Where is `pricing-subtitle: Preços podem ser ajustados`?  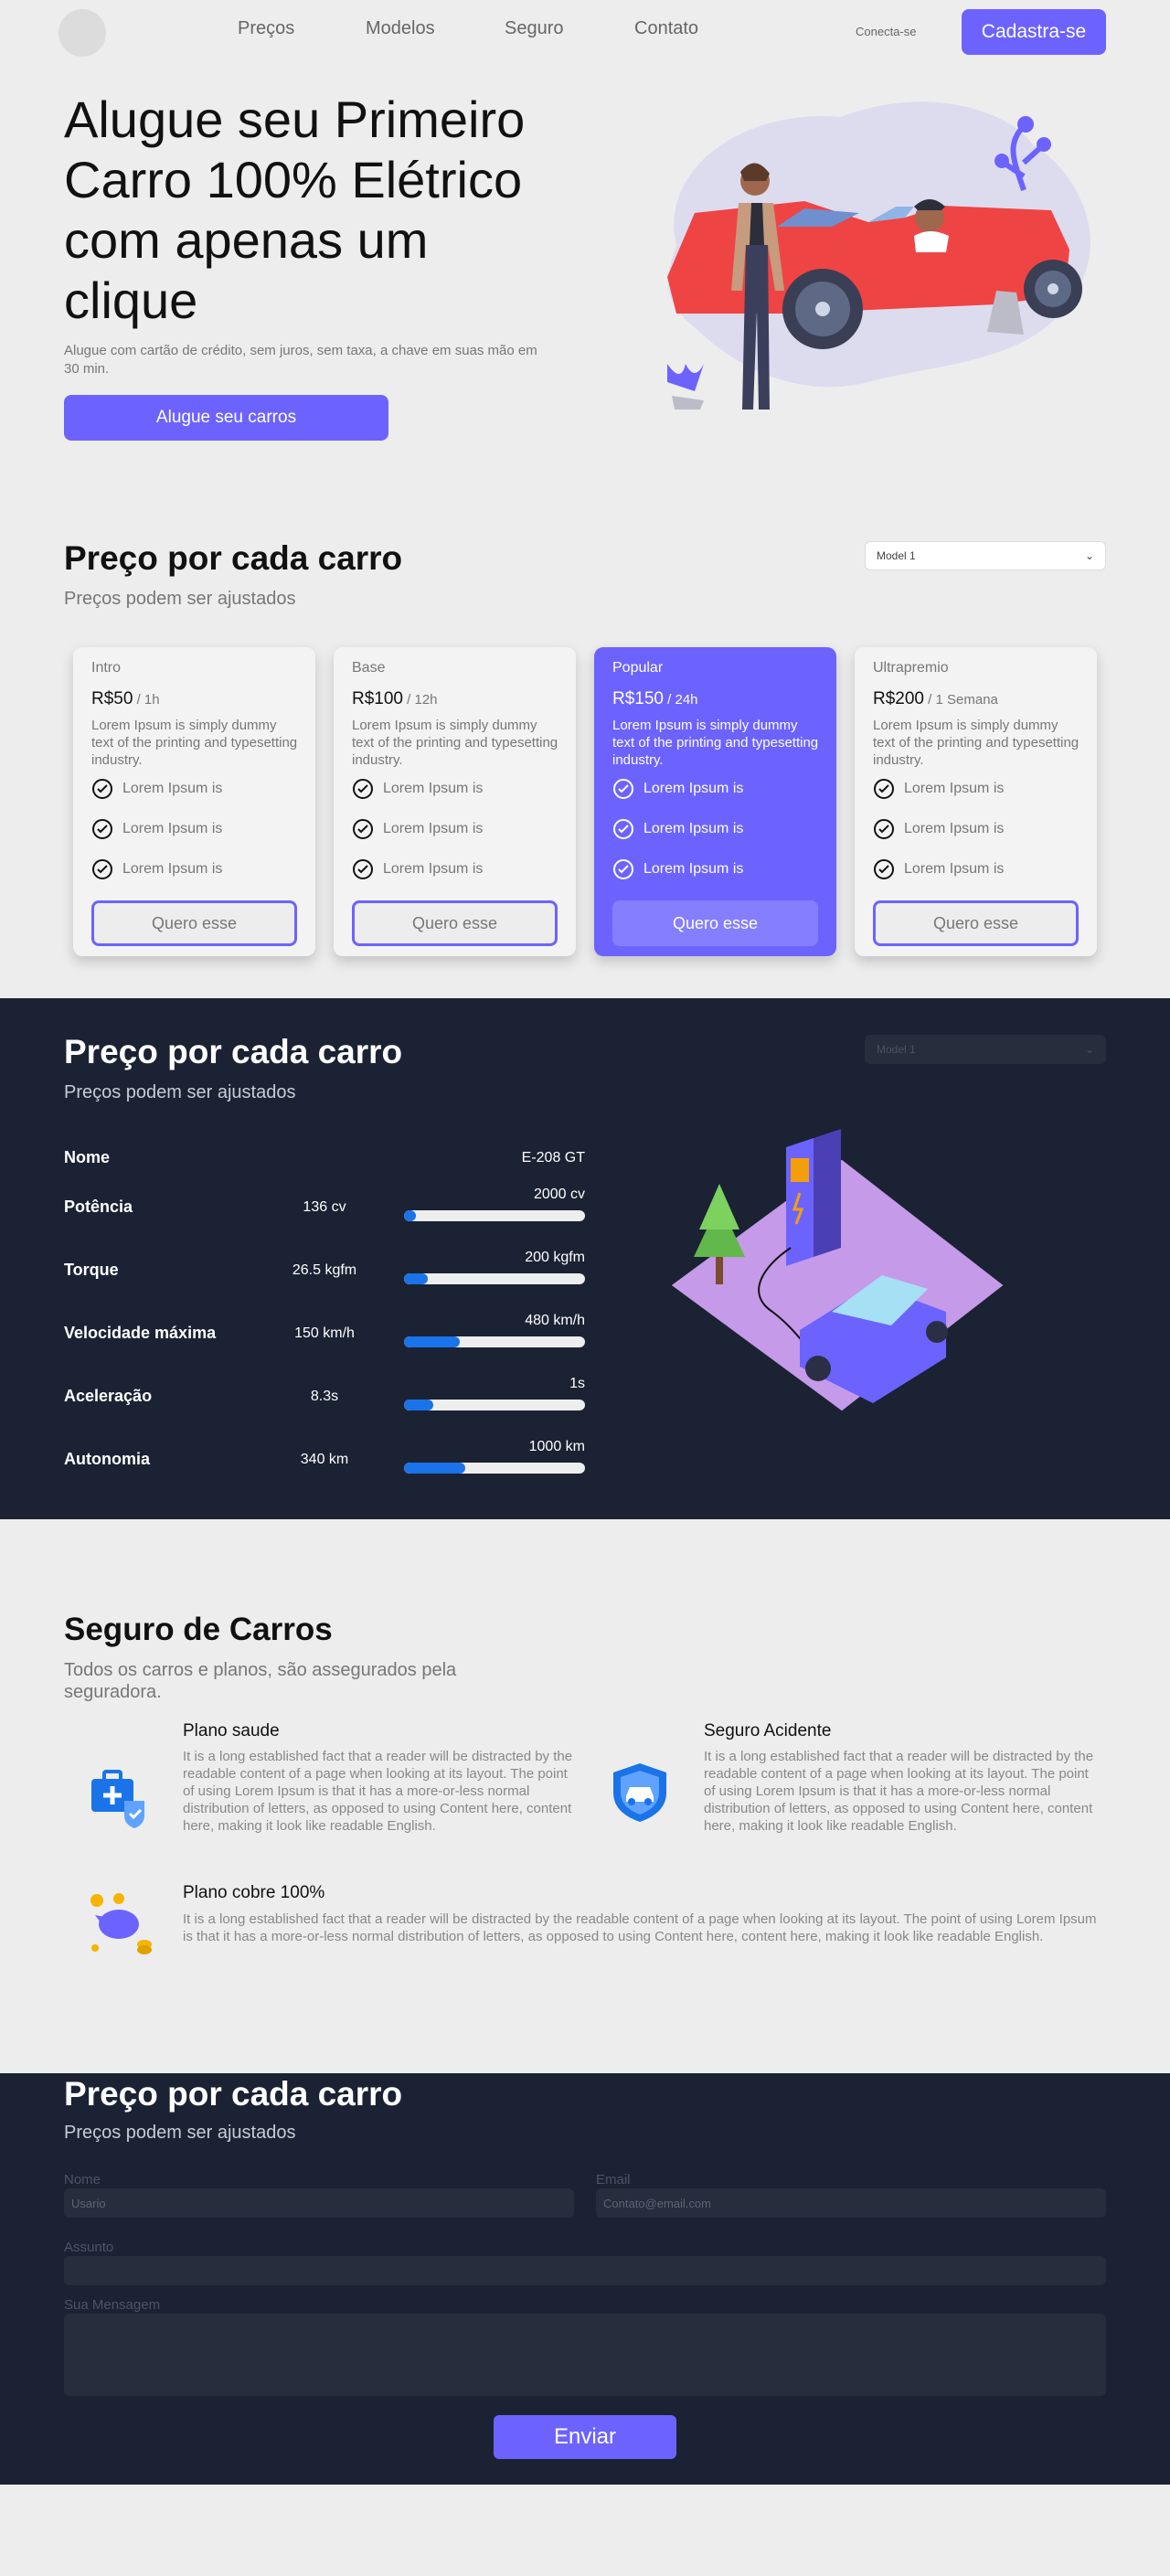 pricing-subtitle: Preços podem ser ajustados is located at coordinates (180, 599).